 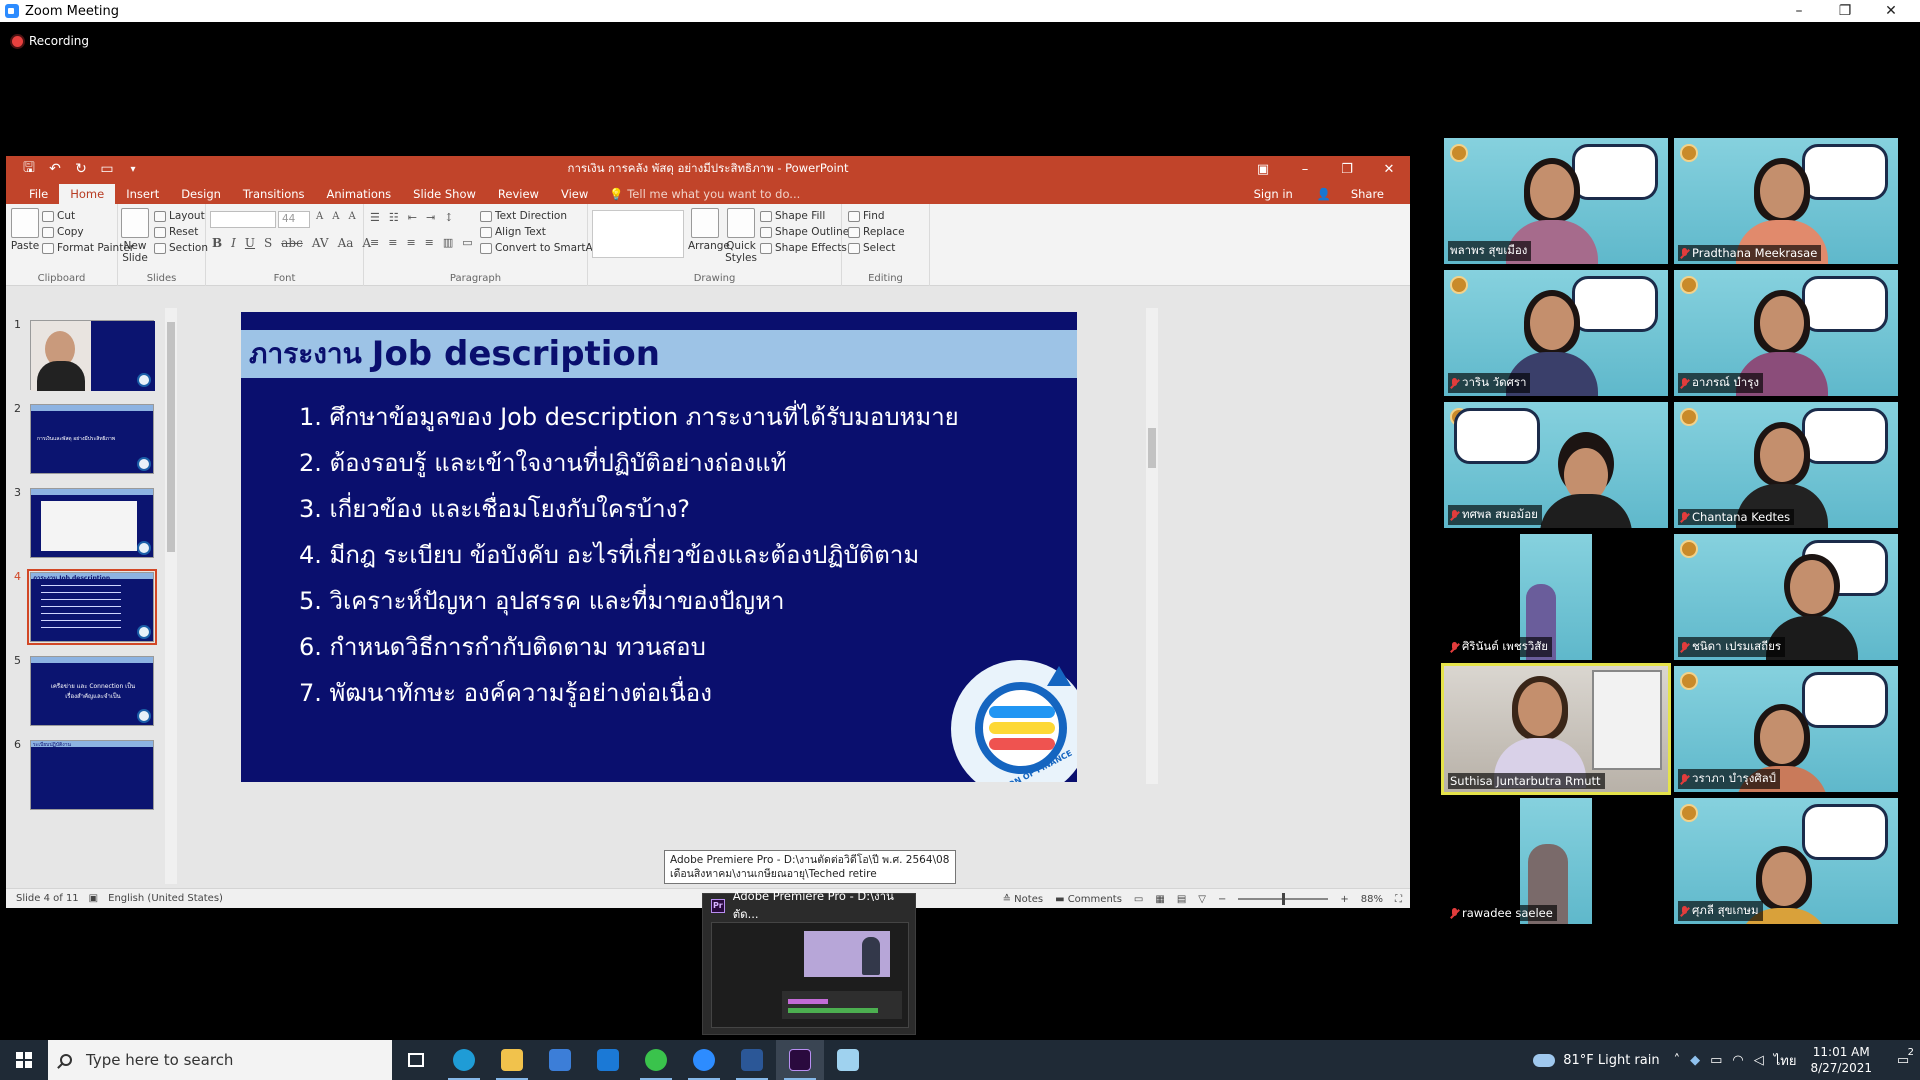 What do you see at coordinates (866, 216) in the screenshot?
I see `find-button: Find` at bounding box center [866, 216].